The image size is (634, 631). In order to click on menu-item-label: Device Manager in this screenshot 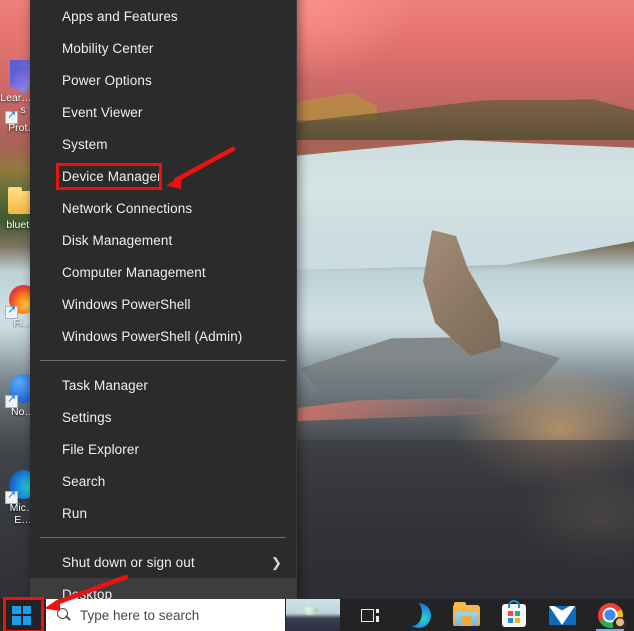, I will do `click(112, 176)`.